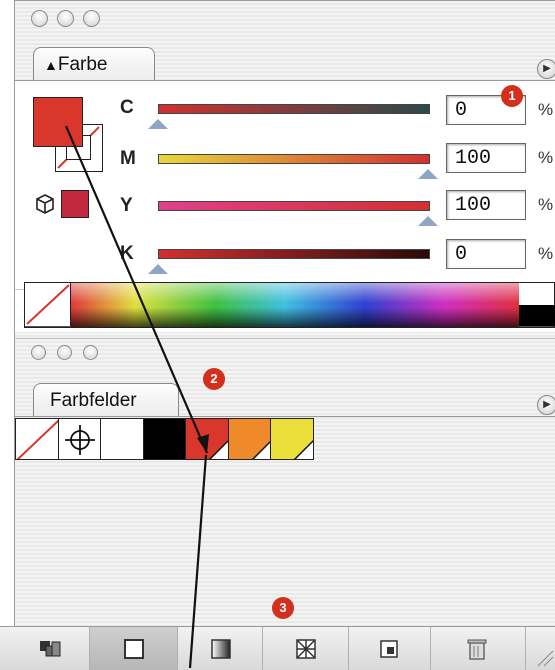  What do you see at coordinates (127, 253) in the screenshot?
I see `slider-label-k: K` at bounding box center [127, 253].